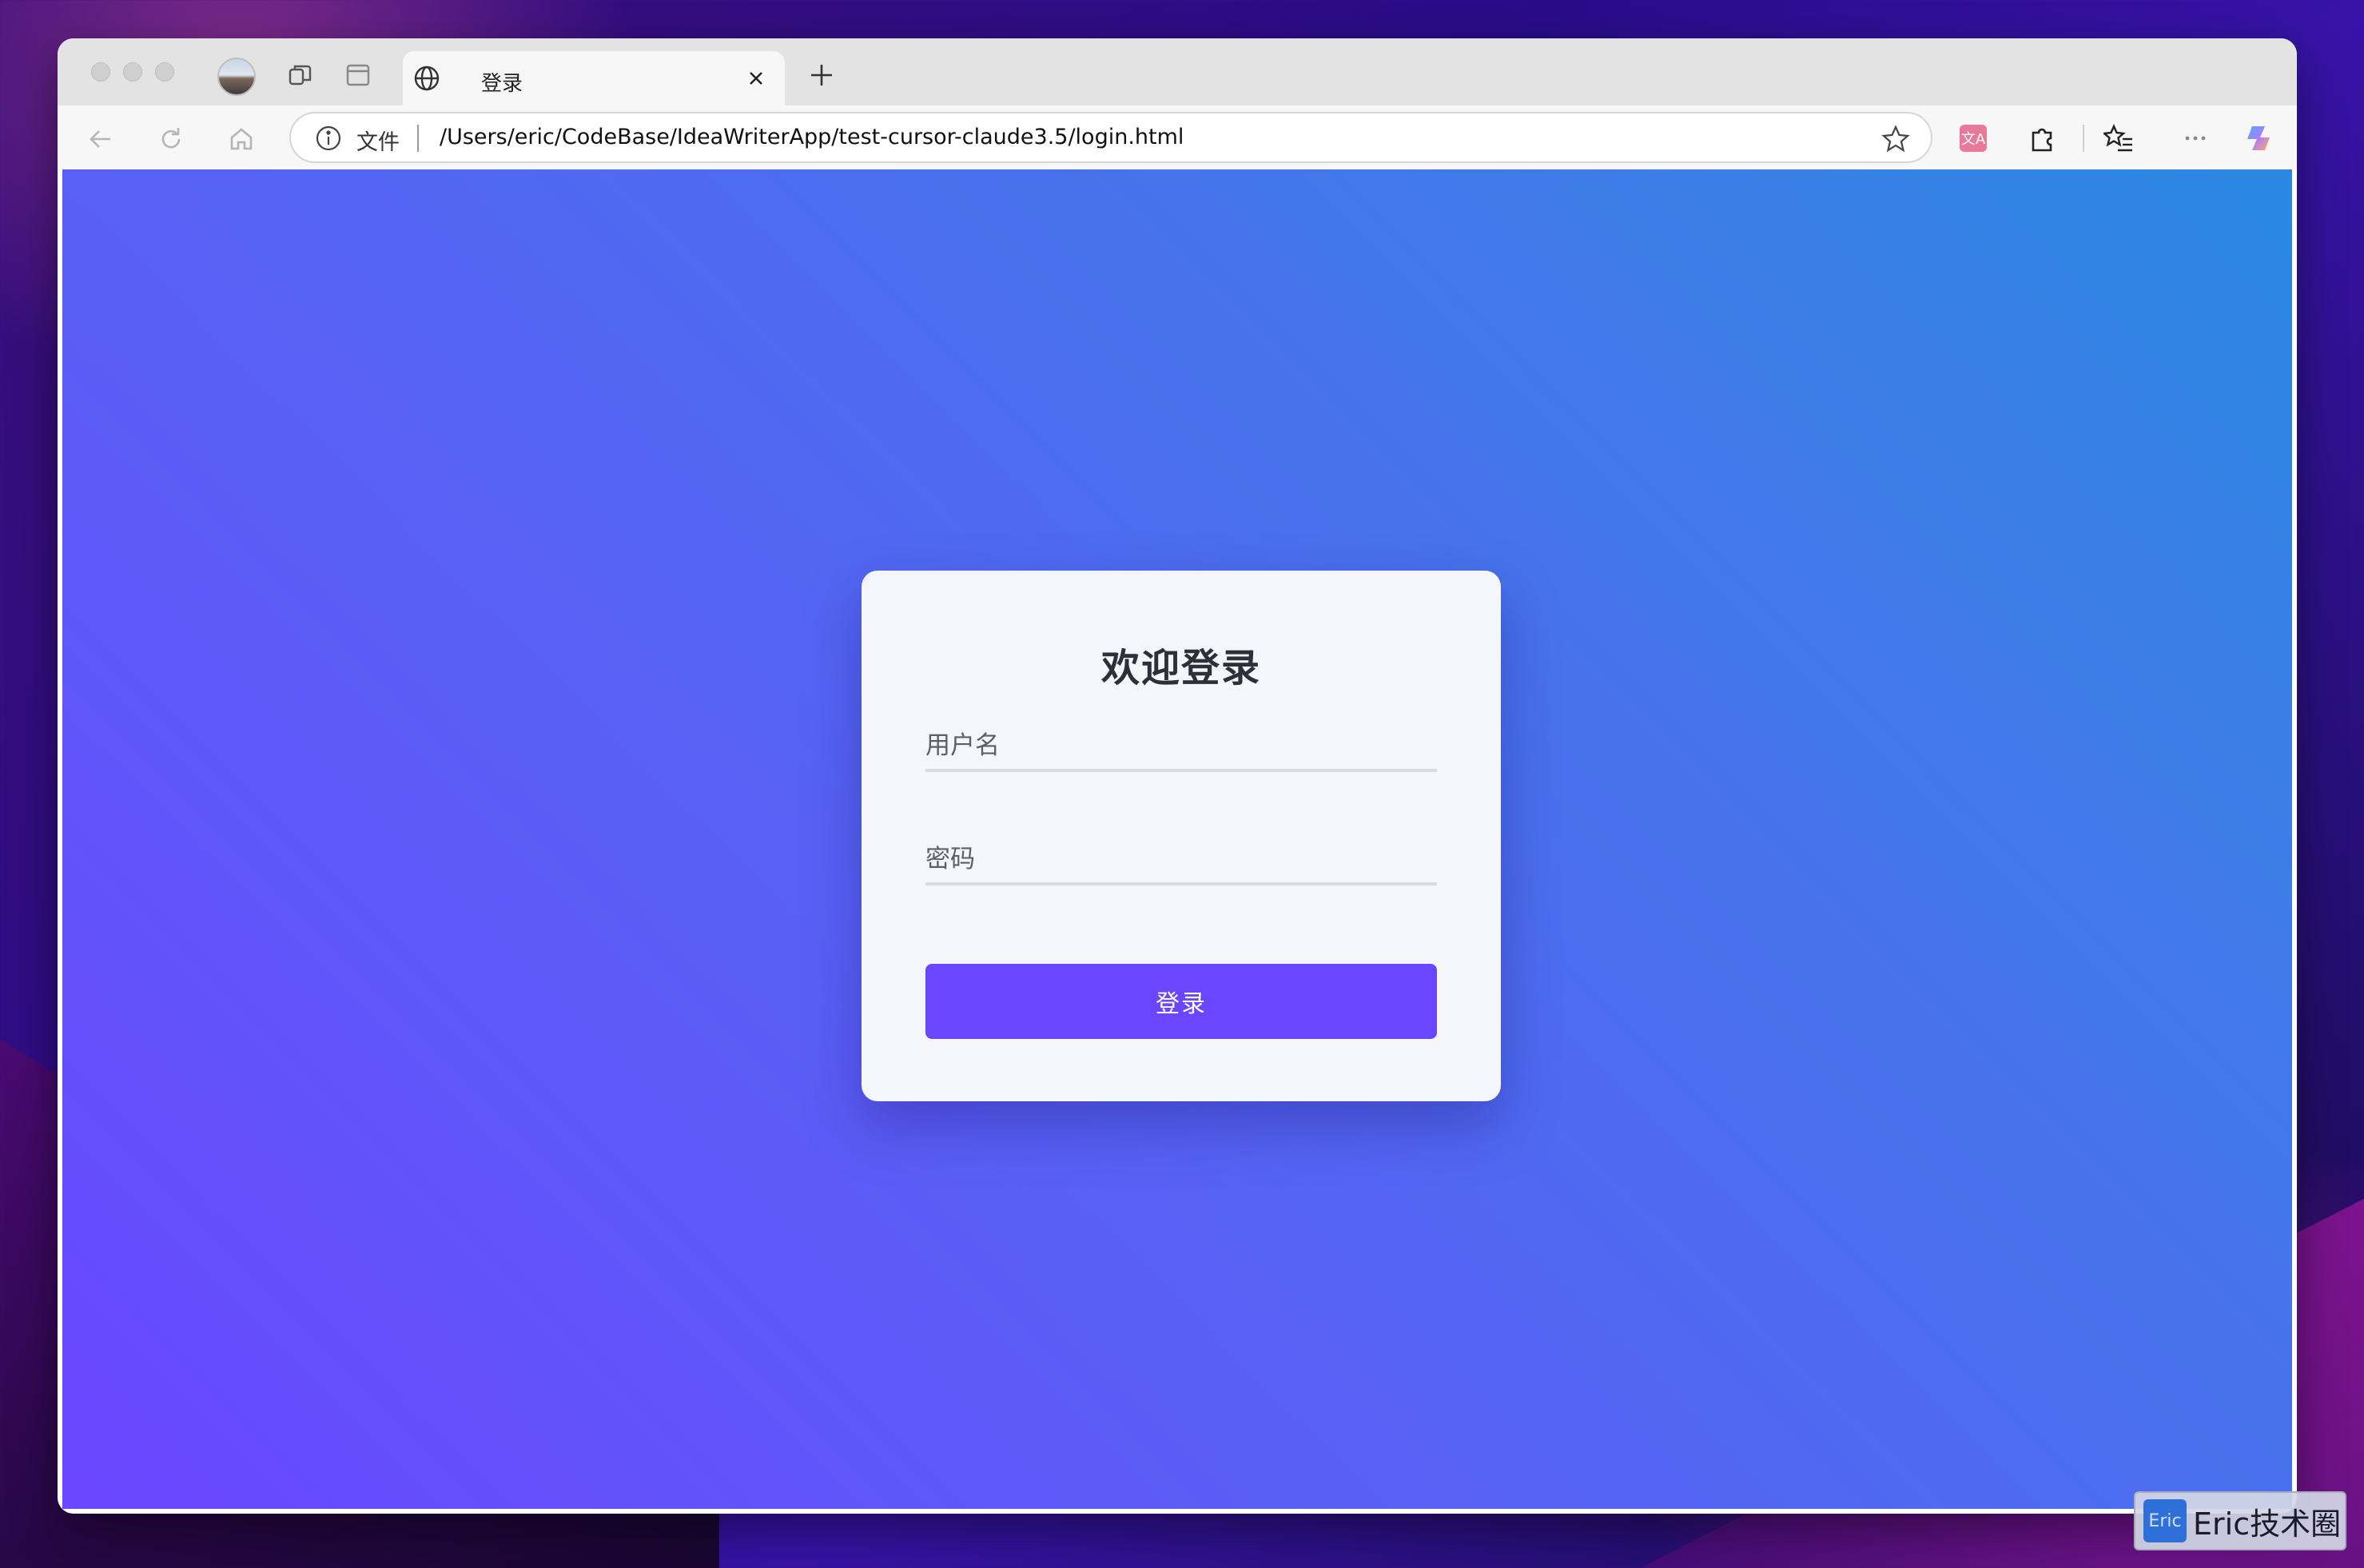 This screenshot has width=2364, height=1568. What do you see at coordinates (821, 75) in the screenshot?
I see `new-tab-button` at bounding box center [821, 75].